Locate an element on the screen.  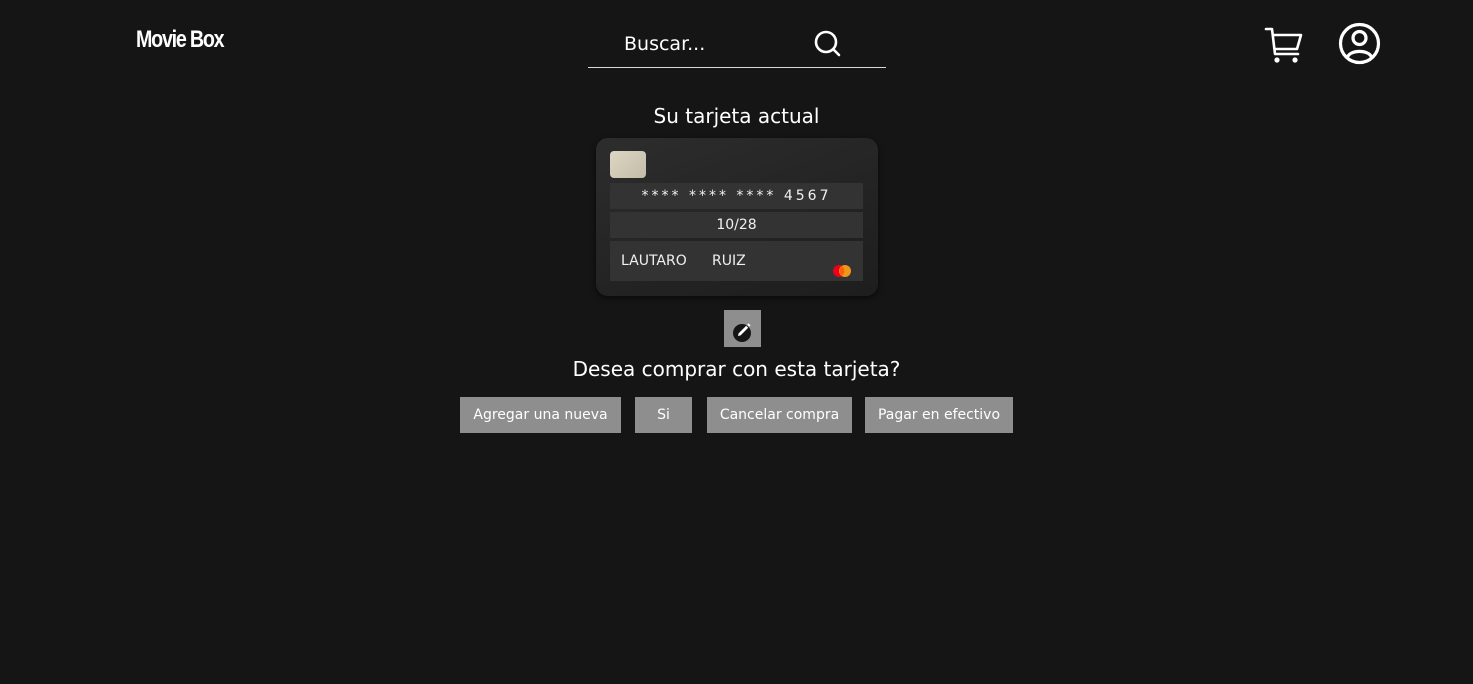
pay-cash-button: Pagar en efectivo is located at coordinates (939, 415).